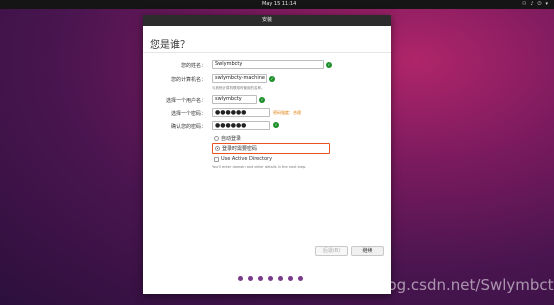 The image size is (554, 305). What do you see at coordinates (331, 251) in the screenshot?
I see `back-button: 后退(B)` at bounding box center [331, 251].